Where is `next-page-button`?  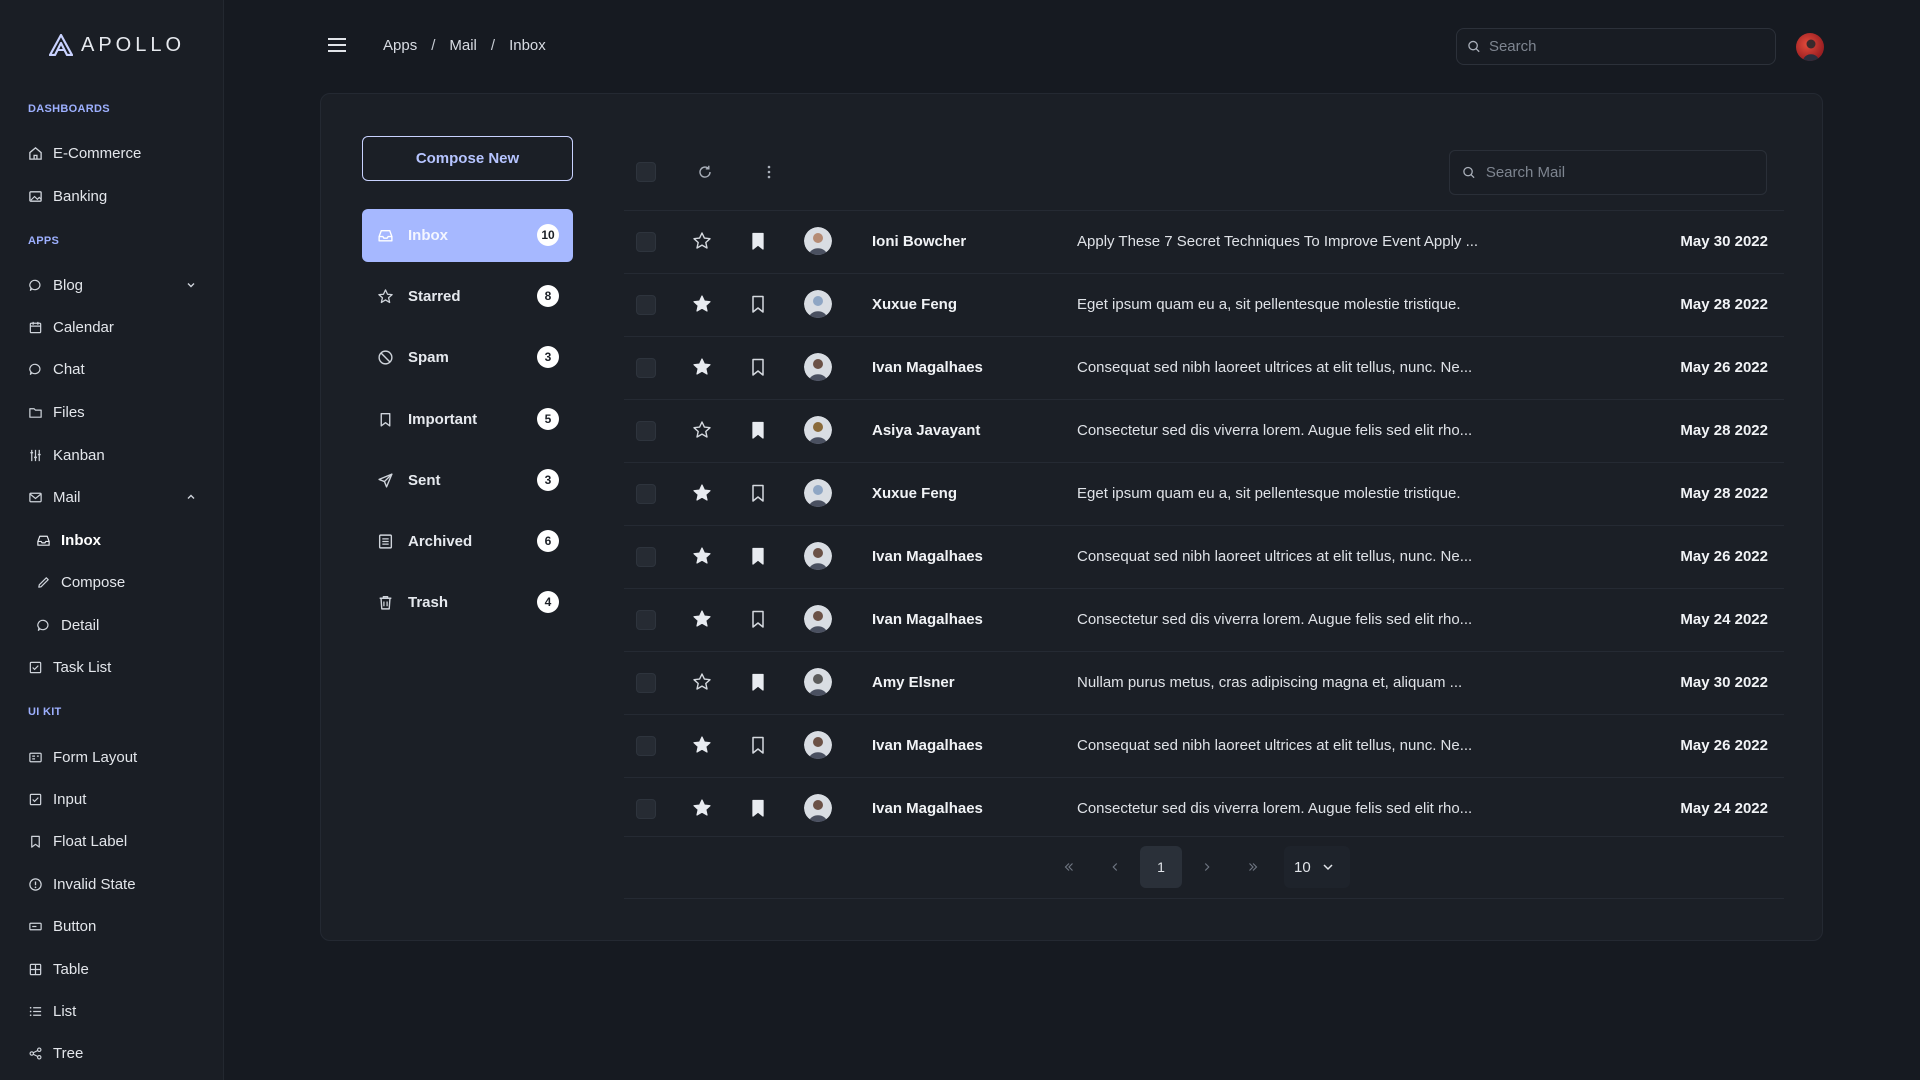
next-page-button is located at coordinates (1207, 867).